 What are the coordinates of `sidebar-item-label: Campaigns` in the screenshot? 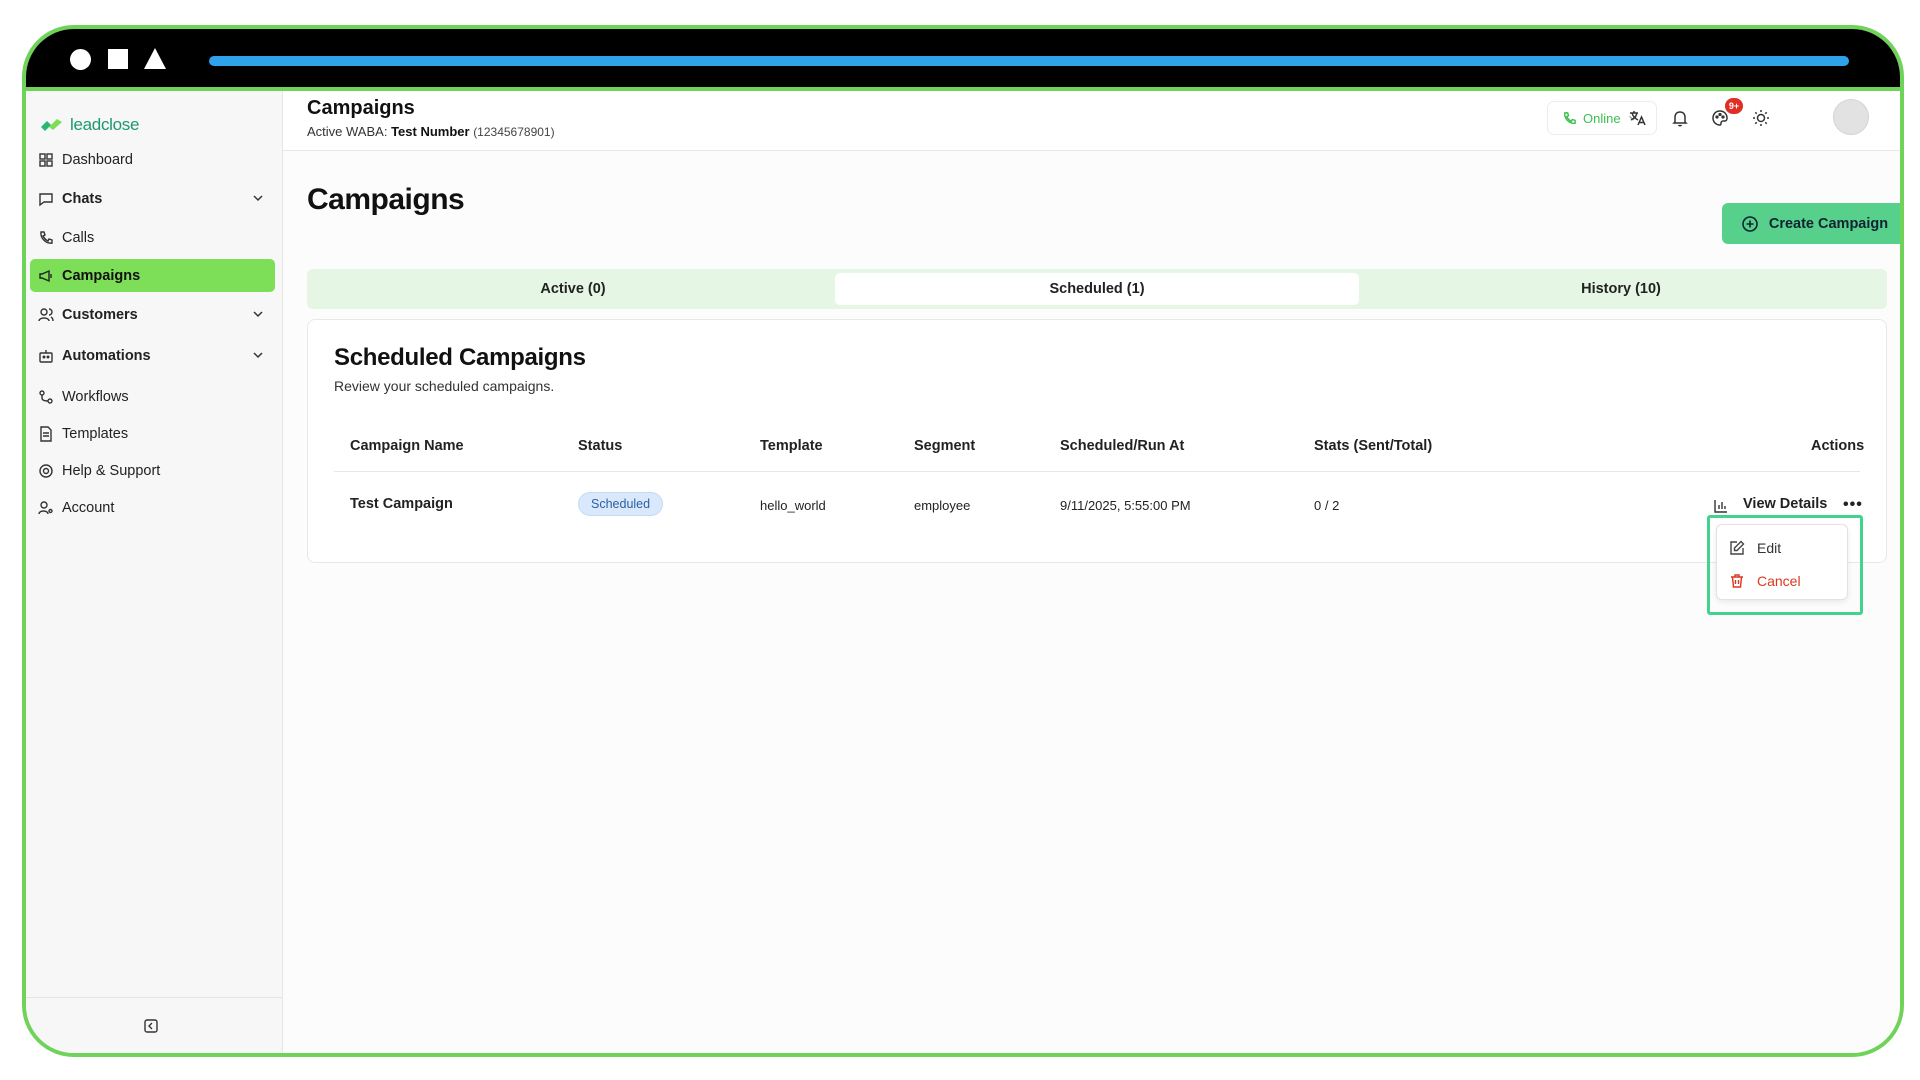 It's located at (101, 275).